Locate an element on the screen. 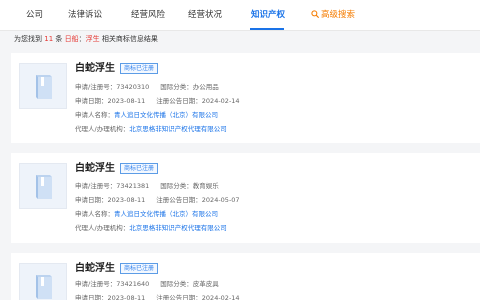 This screenshot has width=480, height=300. category-tab-bar: 公司 法律诉讼 经营风险 经营状况 知识产权 高级搜索 is located at coordinates (240, 15).